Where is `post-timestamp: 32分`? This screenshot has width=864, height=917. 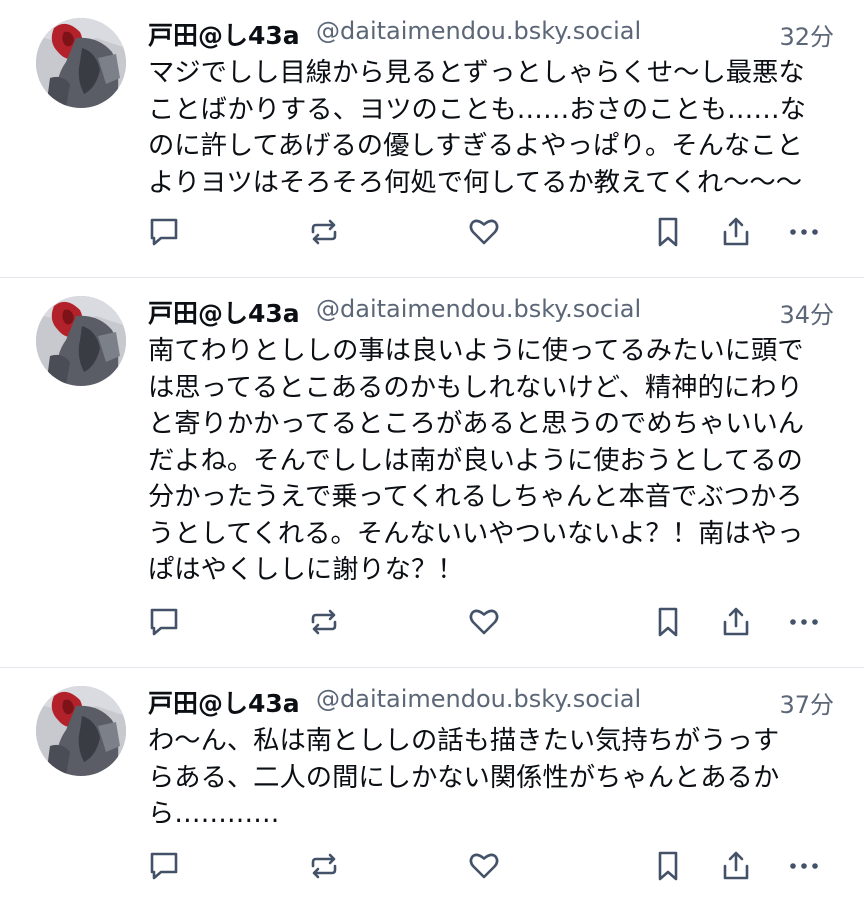
post-timestamp: 32分 is located at coordinates (806, 34).